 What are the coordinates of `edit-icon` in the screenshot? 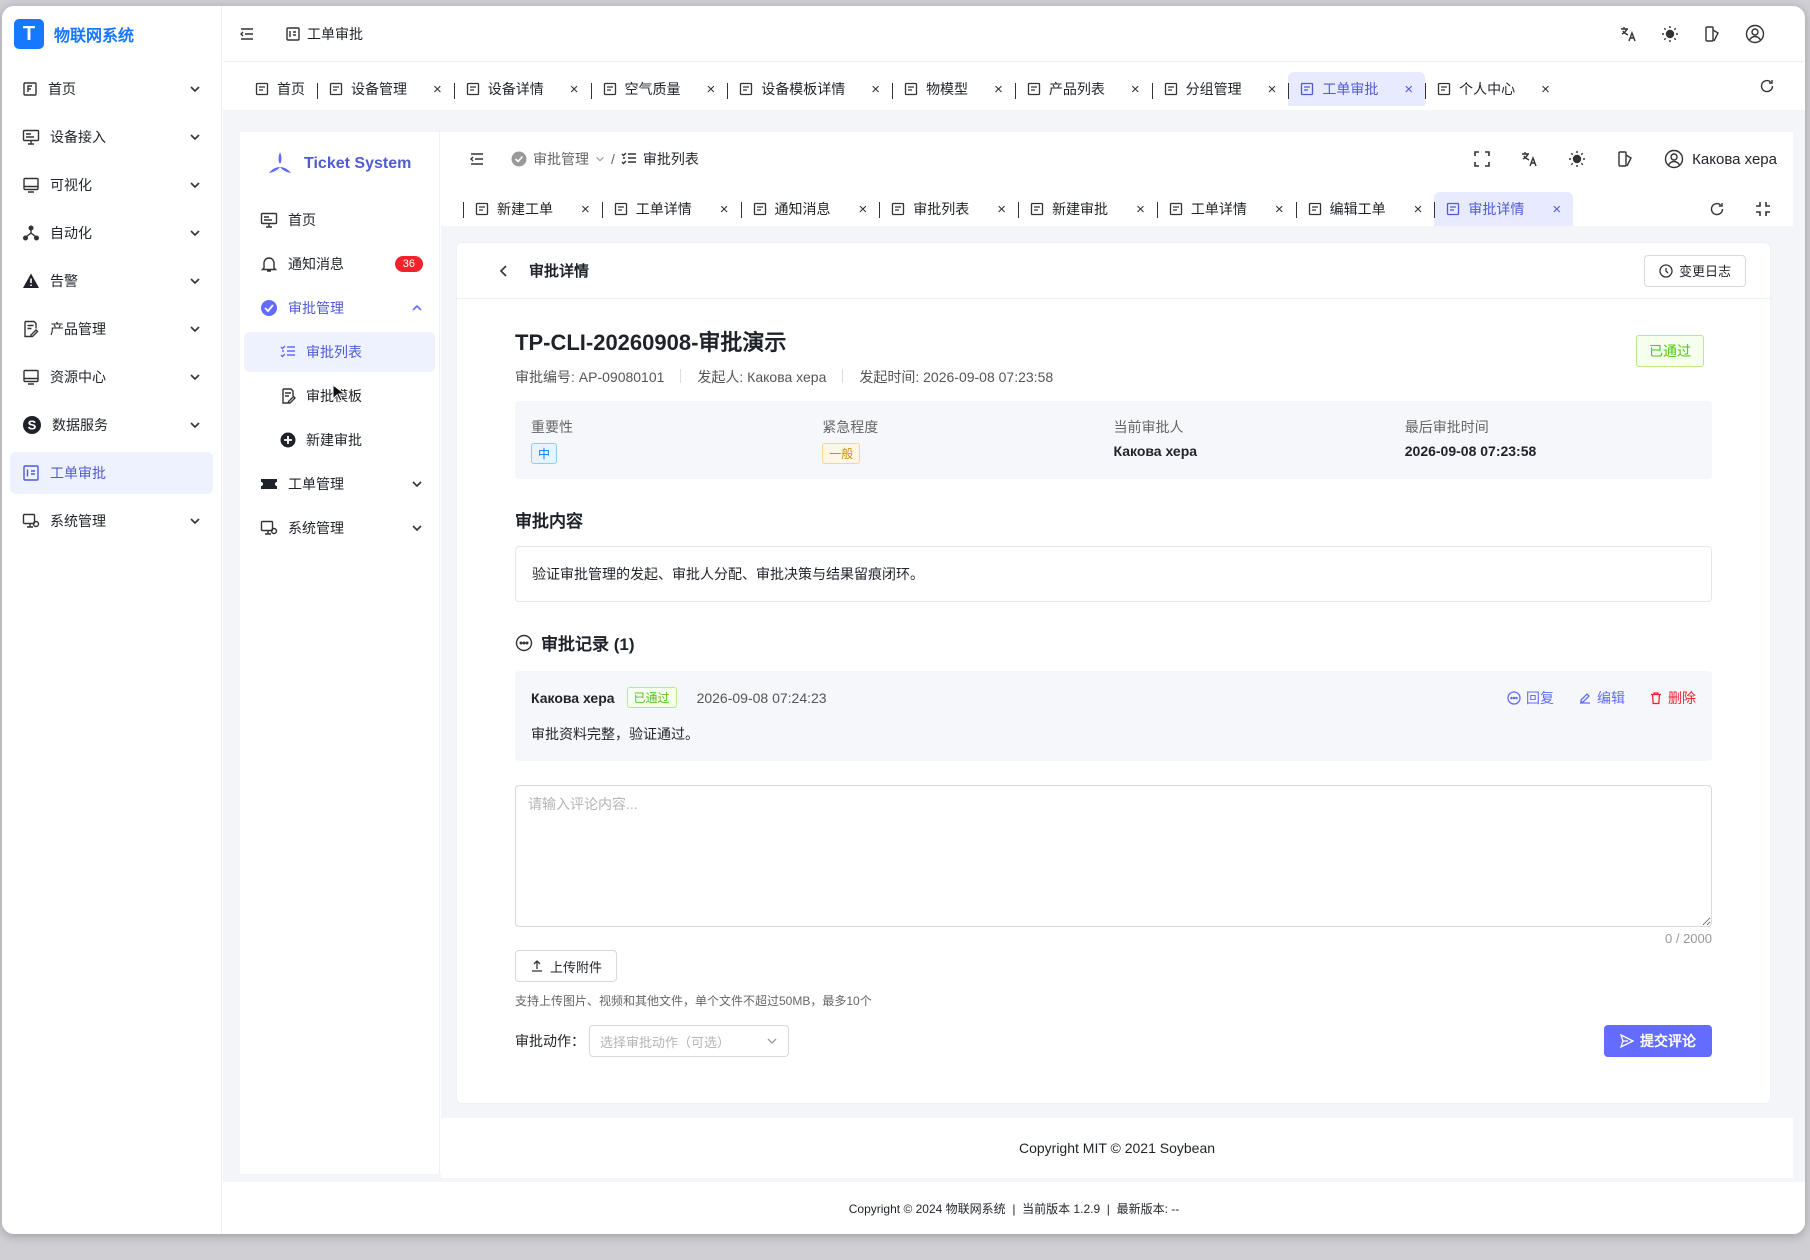 It's located at (1585, 698).